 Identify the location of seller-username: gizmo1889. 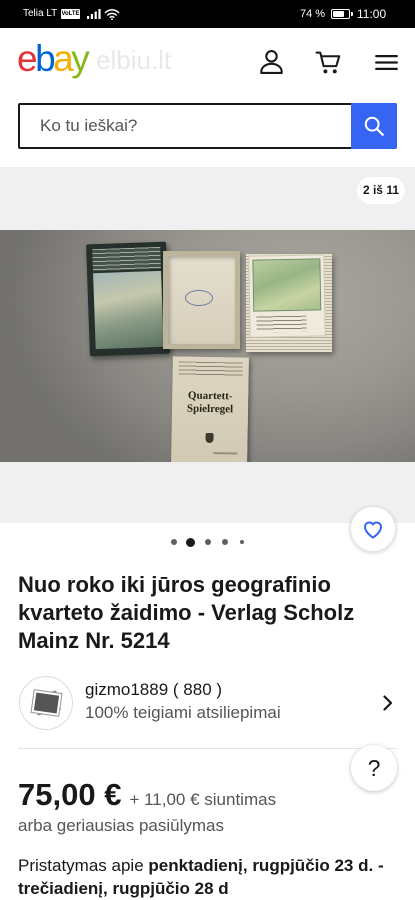
(127, 689).